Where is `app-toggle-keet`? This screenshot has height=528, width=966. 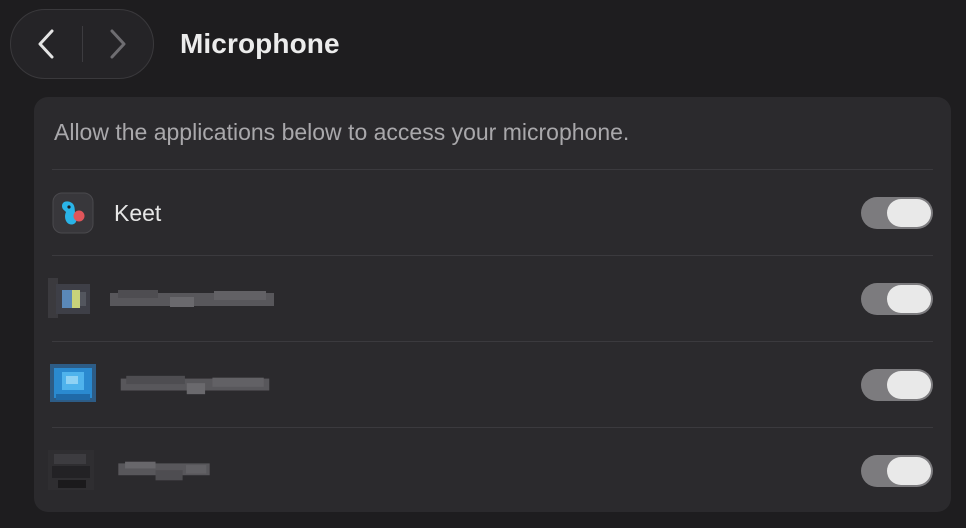 app-toggle-keet is located at coordinates (897, 213).